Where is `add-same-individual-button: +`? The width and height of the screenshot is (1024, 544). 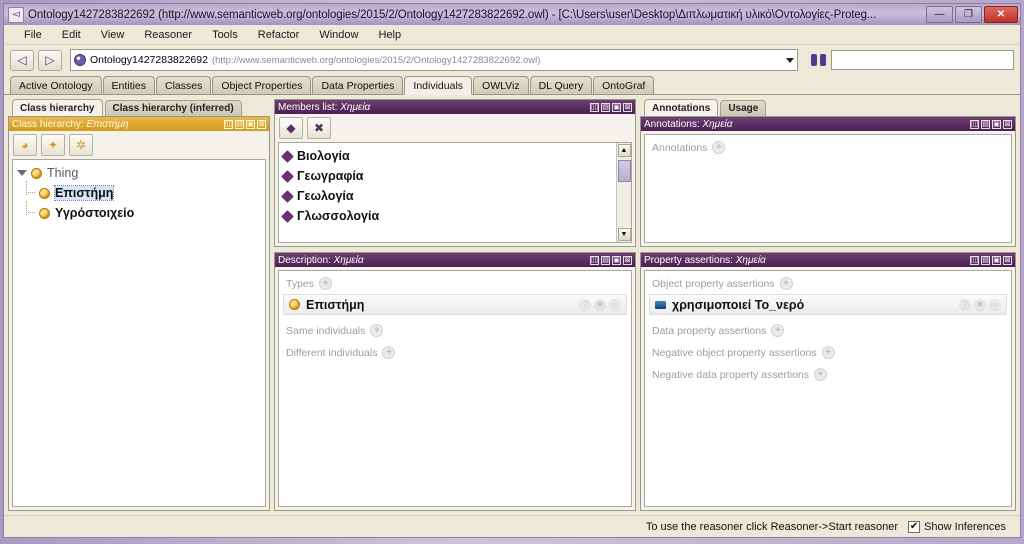 add-same-individual-button: + is located at coordinates (377, 330).